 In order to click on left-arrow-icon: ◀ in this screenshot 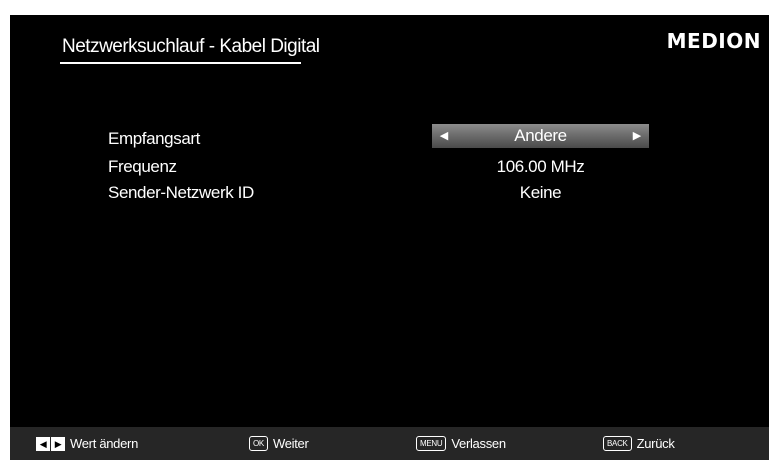, I will do `click(444, 136)`.